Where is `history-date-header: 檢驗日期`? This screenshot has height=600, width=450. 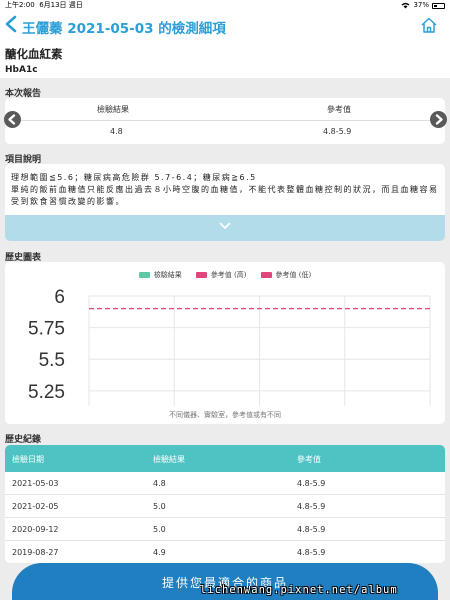
history-date-header: 檢驗日期 is located at coordinates (28, 459).